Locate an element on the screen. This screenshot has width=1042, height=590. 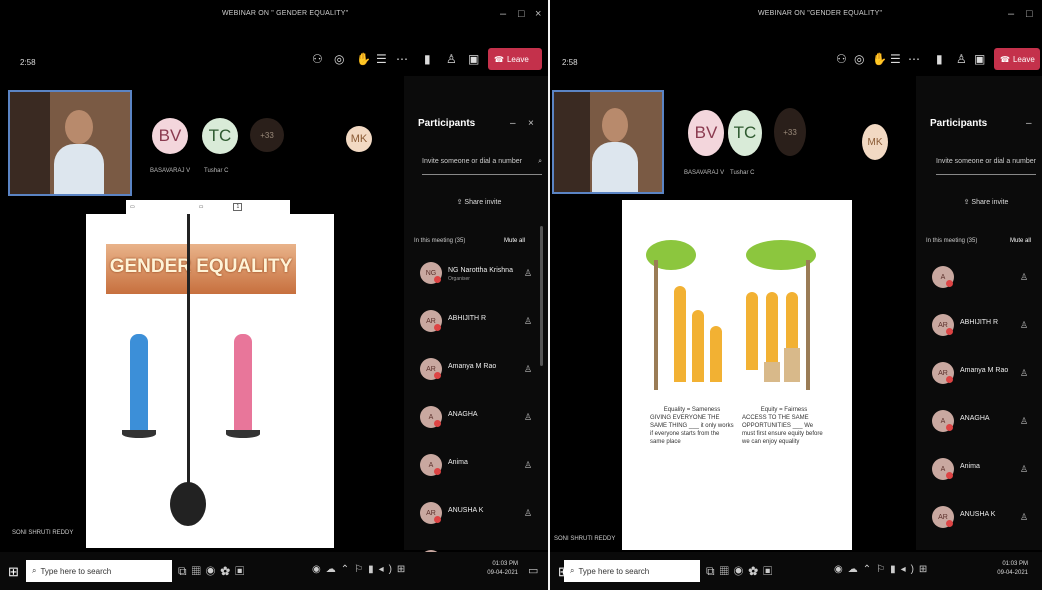
prev-control: ▭ is located at coordinates (132, 207).